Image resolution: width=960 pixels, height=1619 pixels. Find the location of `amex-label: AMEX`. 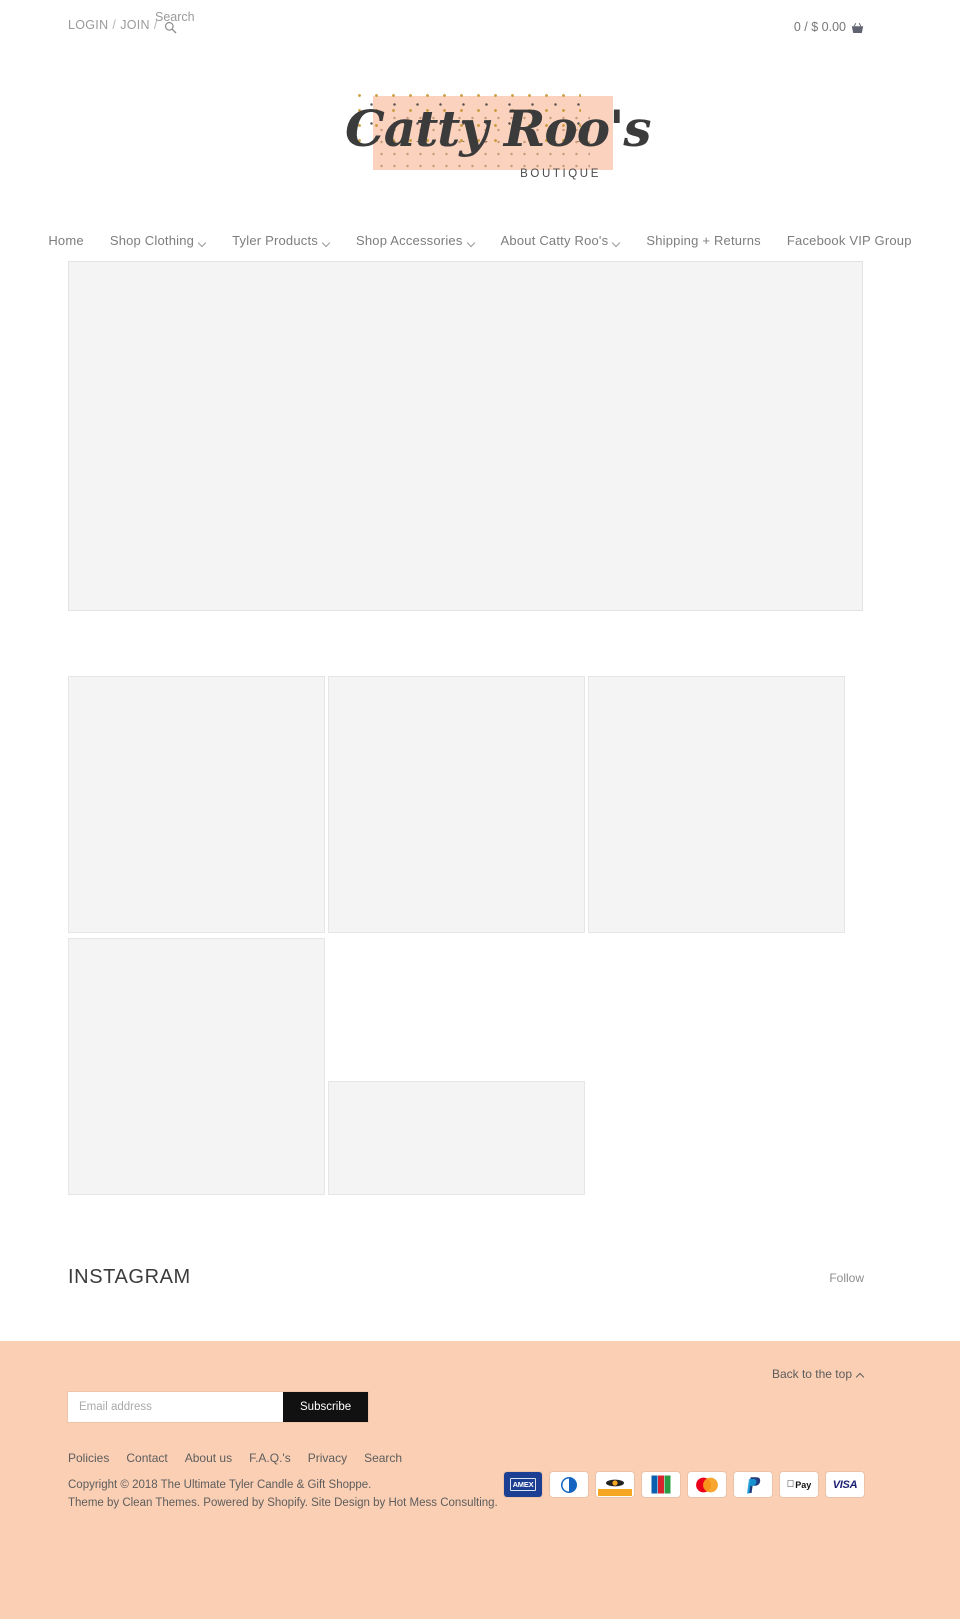

amex-label: AMEX is located at coordinates (523, 1484).